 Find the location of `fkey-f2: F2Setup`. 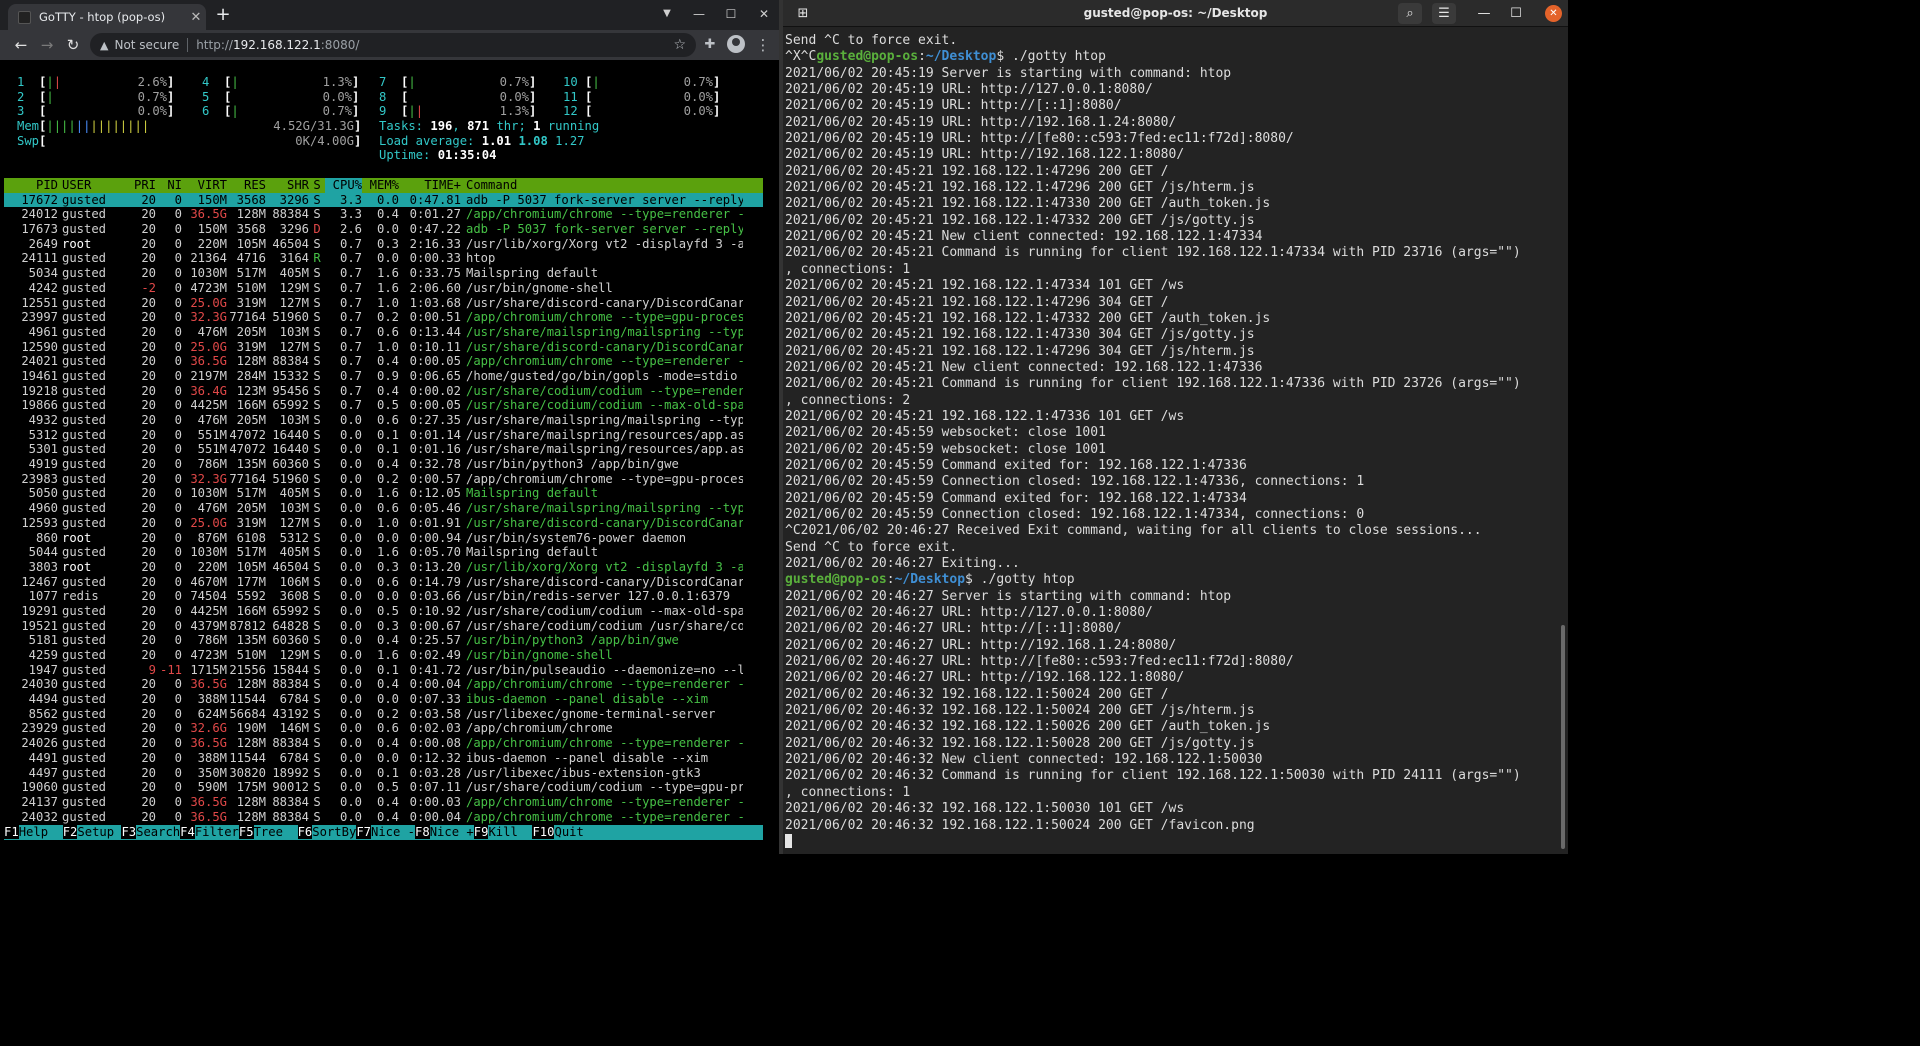

fkey-f2: F2Setup is located at coordinates (92, 832).